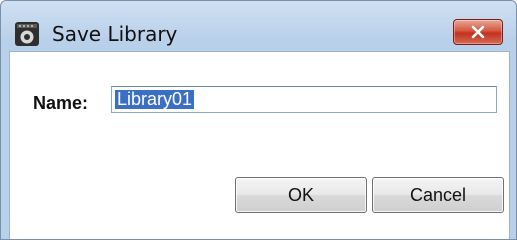 This screenshot has width=517, height=240. Describe the element at coordinates (304, 99) in the screenshot. I see `name-input: Library01` at that location.